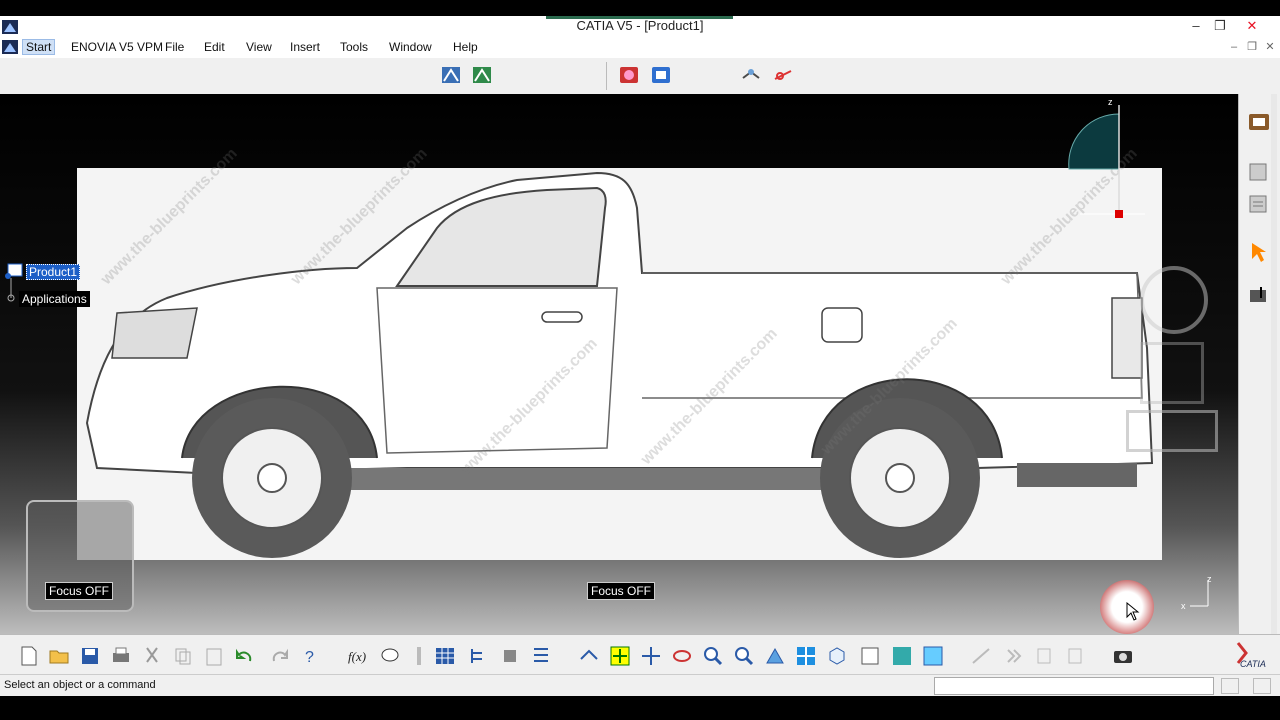  What do you see at coordinates (1209, 579) in the screenshot?
I see `axis-z-label: z` at bounding box center [1209, 579].